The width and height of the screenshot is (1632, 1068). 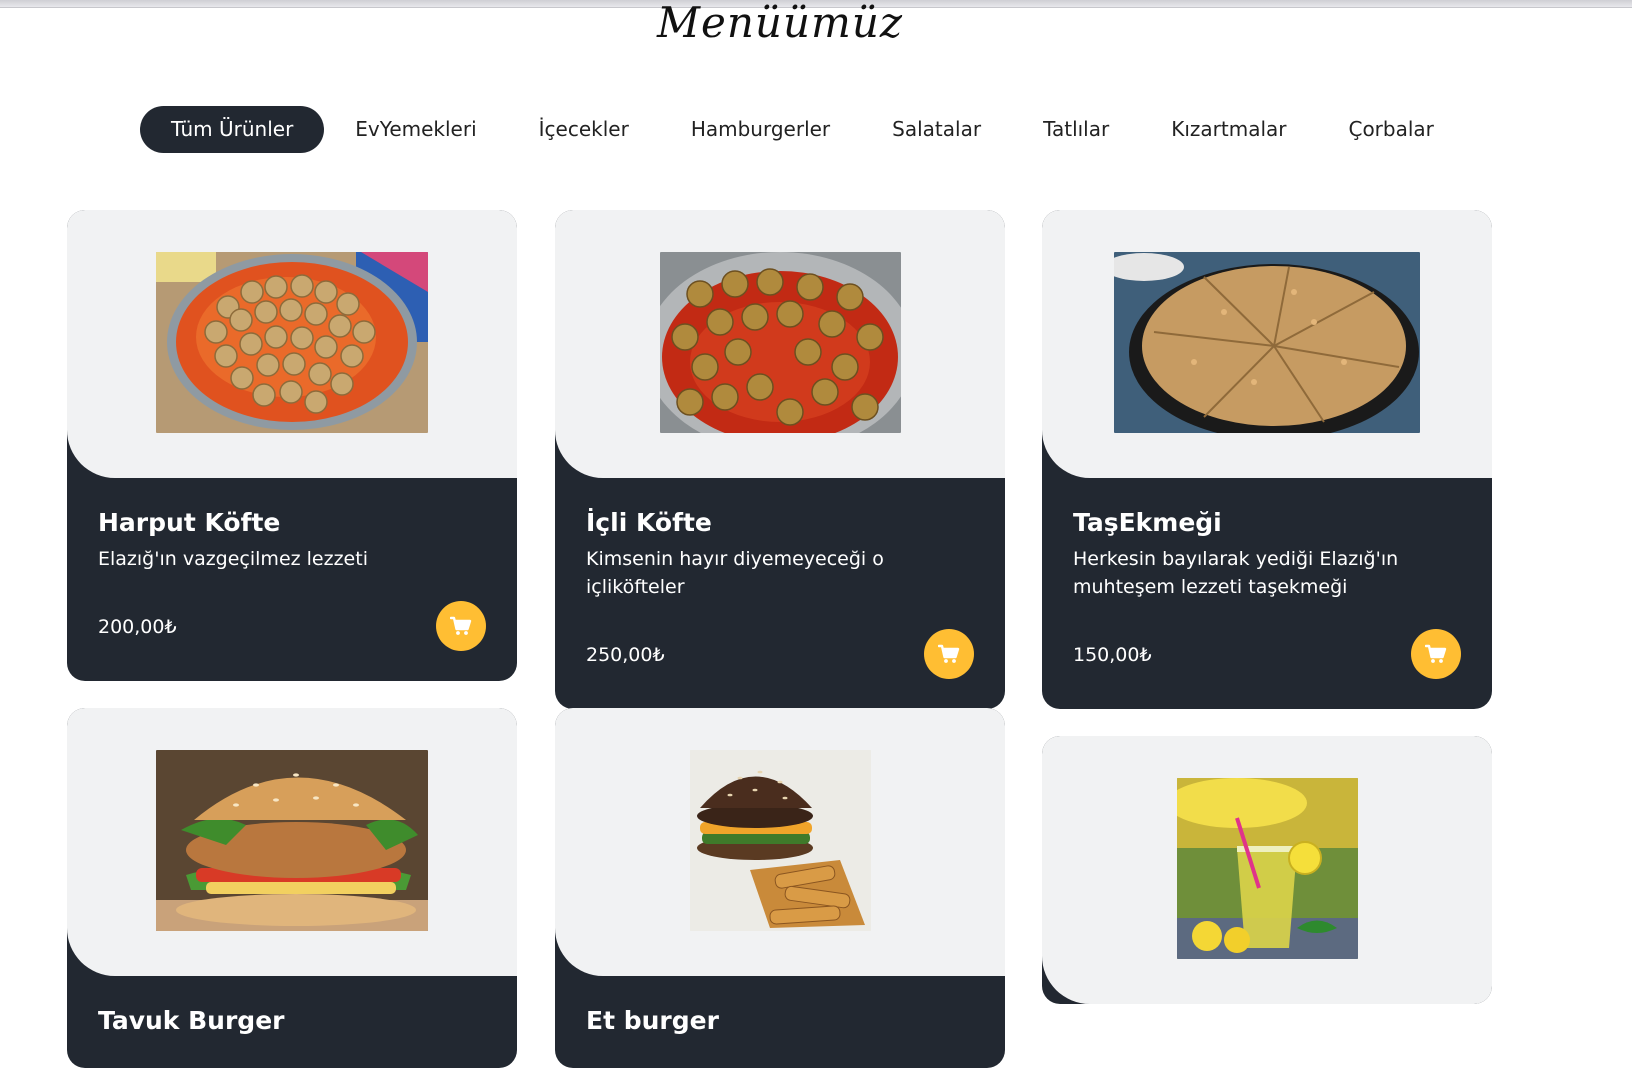 What do you see at coordinates (137, 627) in the screenshot?
I see `product-price: 200,00₺` at bounding box center [137, 627].